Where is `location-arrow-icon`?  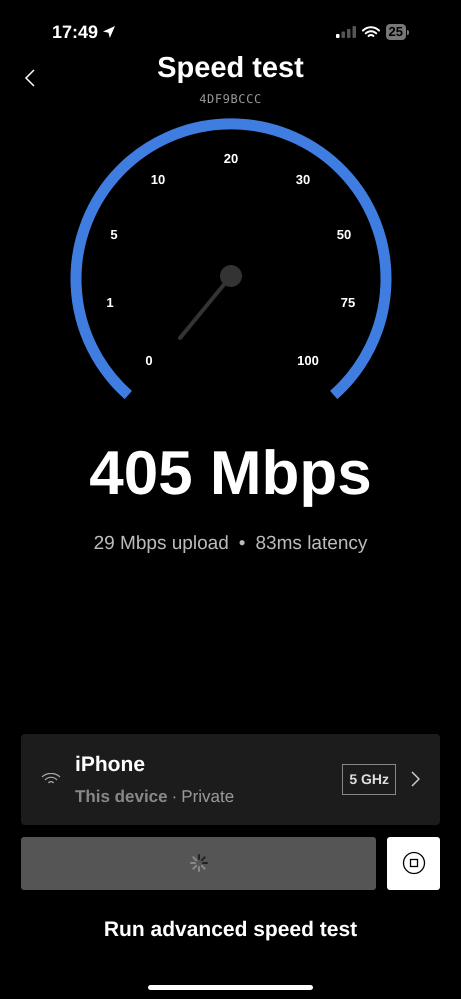 location-arrow-icon is located at coordinates (109, 32).